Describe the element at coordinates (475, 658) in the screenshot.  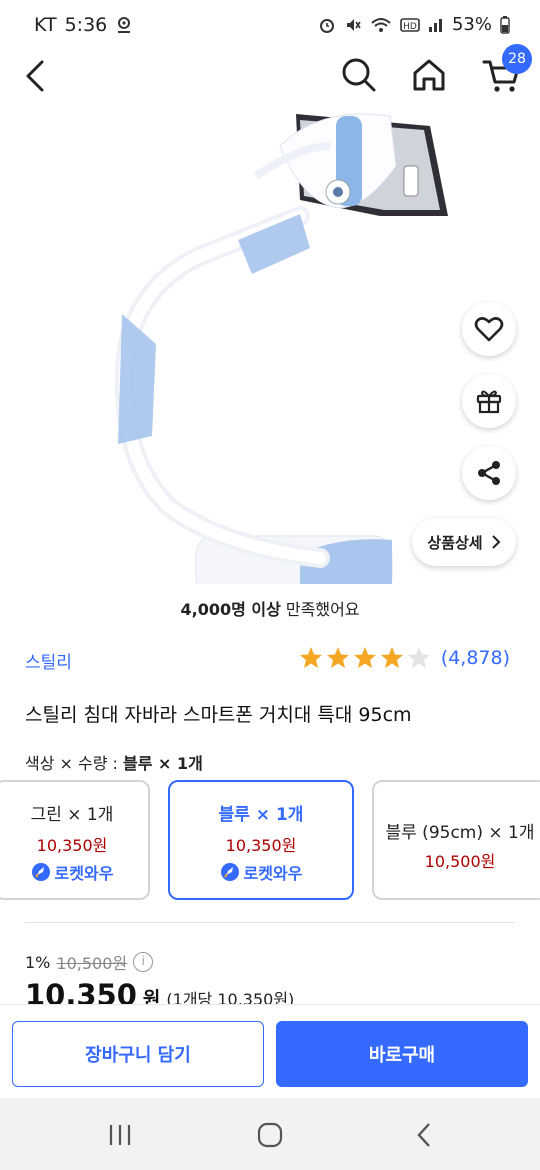
I see `review-count: (4,878)` at that location.